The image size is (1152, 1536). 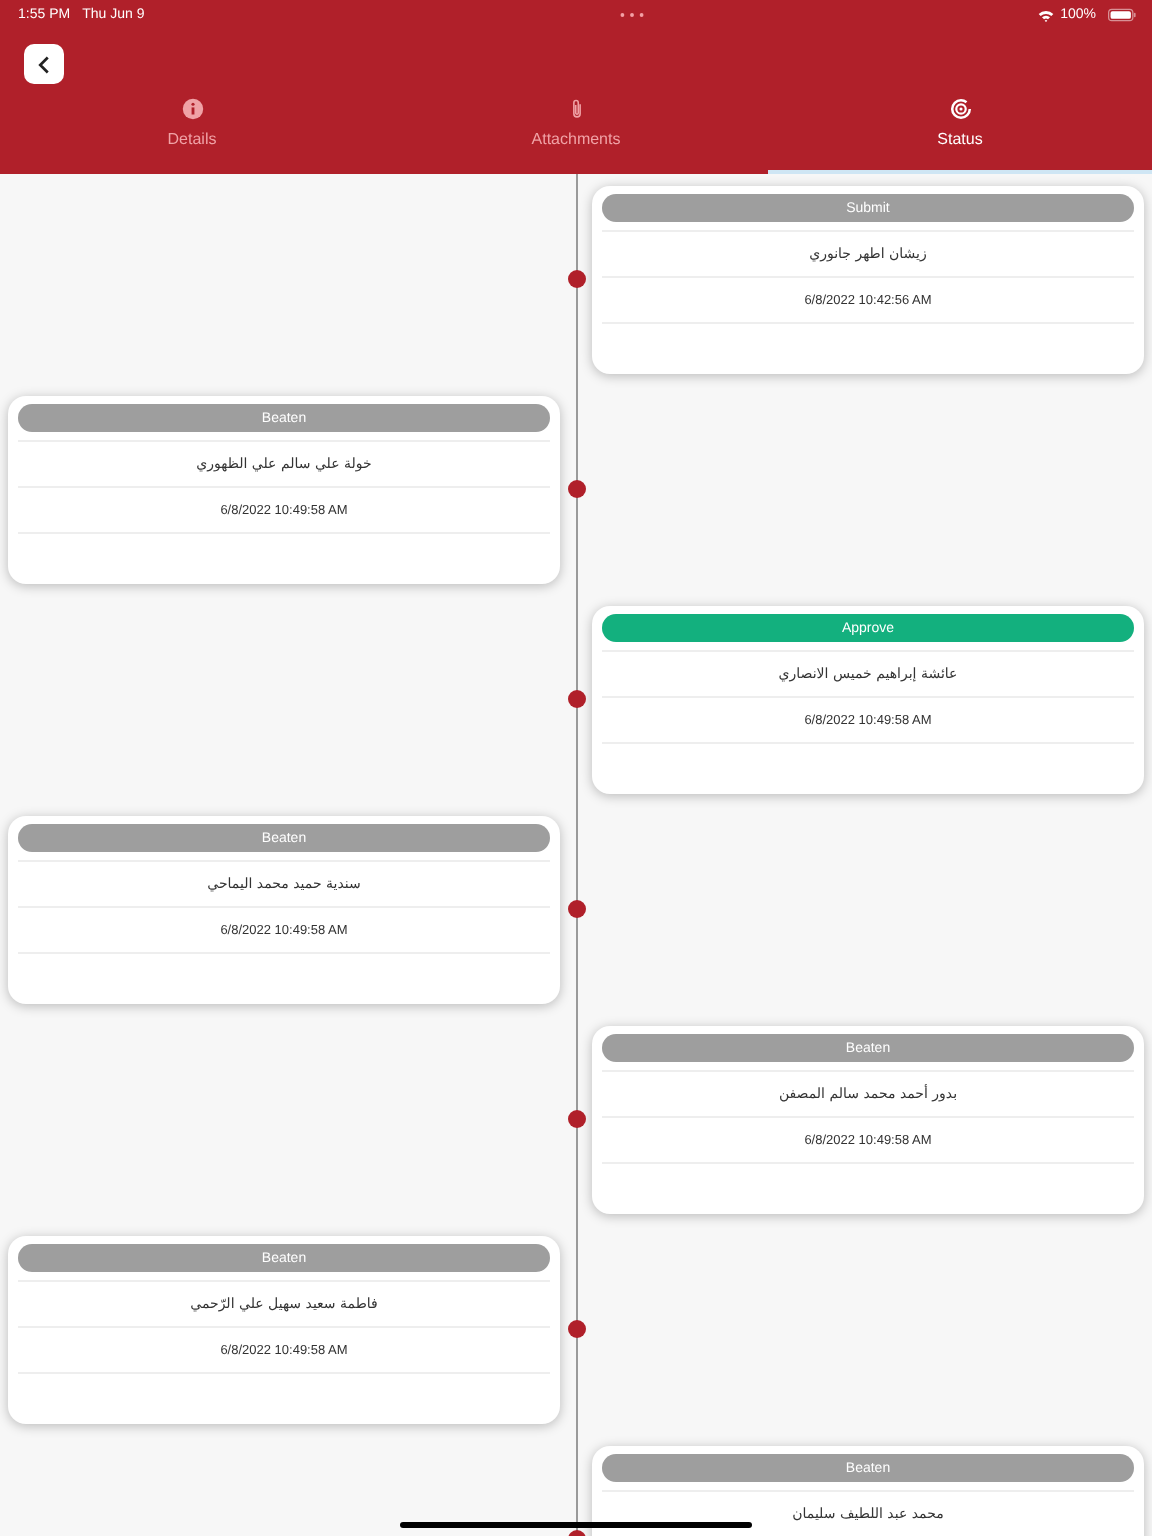 What do you see at coordinates (1122, 15) in the screenshot?
I see `battery-icon` at bounding box center [1122, 15].